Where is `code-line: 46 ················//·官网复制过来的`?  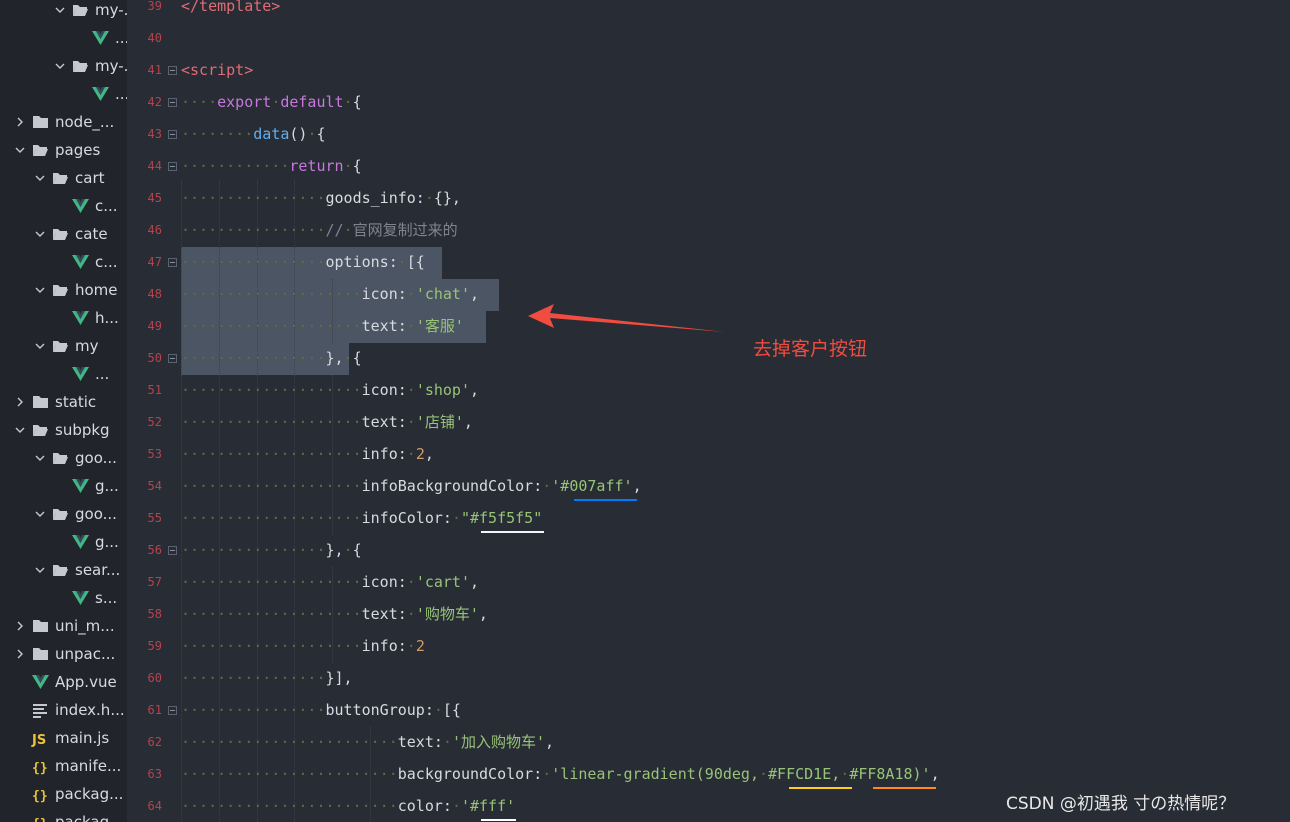
code-line: 46 ················//·官网复制过来的 is located at coordinates (708, 231).